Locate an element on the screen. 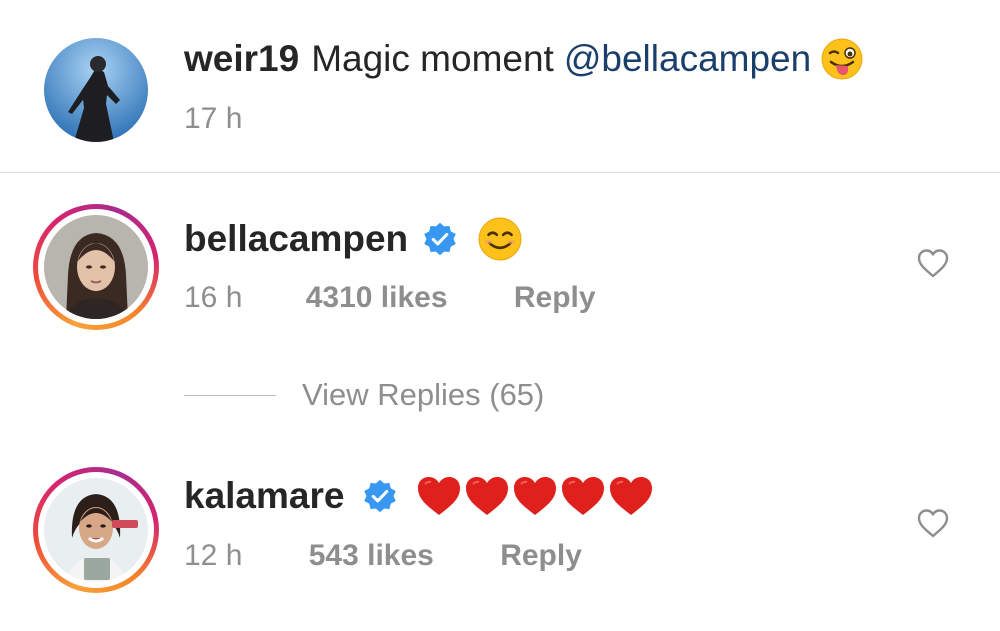 The height and width of the screenshot is (631, 1000). replies-divider-line is located at coordinates (230, 395).